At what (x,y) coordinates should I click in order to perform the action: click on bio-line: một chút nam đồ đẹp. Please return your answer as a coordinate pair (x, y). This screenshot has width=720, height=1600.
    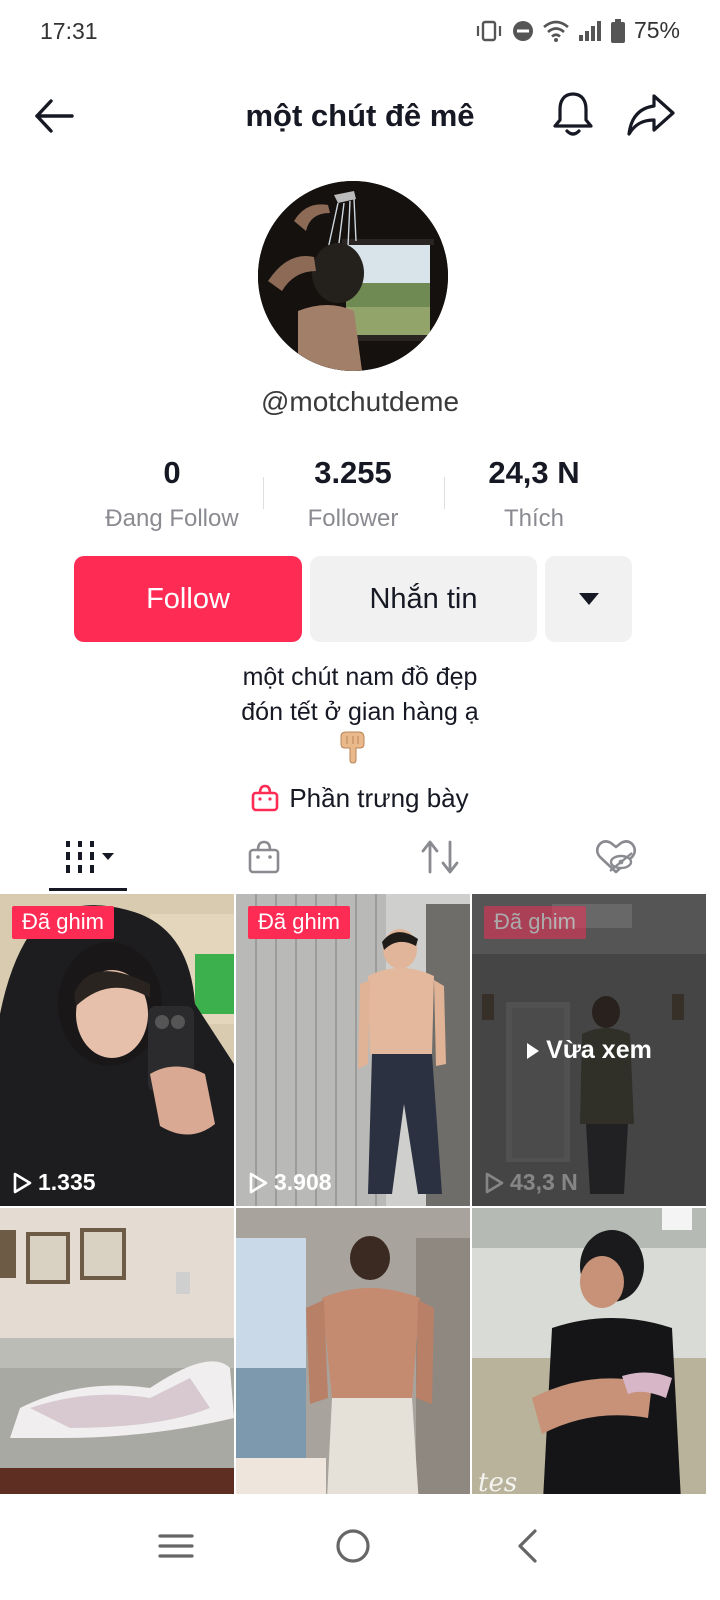
    Looking at the image, I should click on (360, 677).